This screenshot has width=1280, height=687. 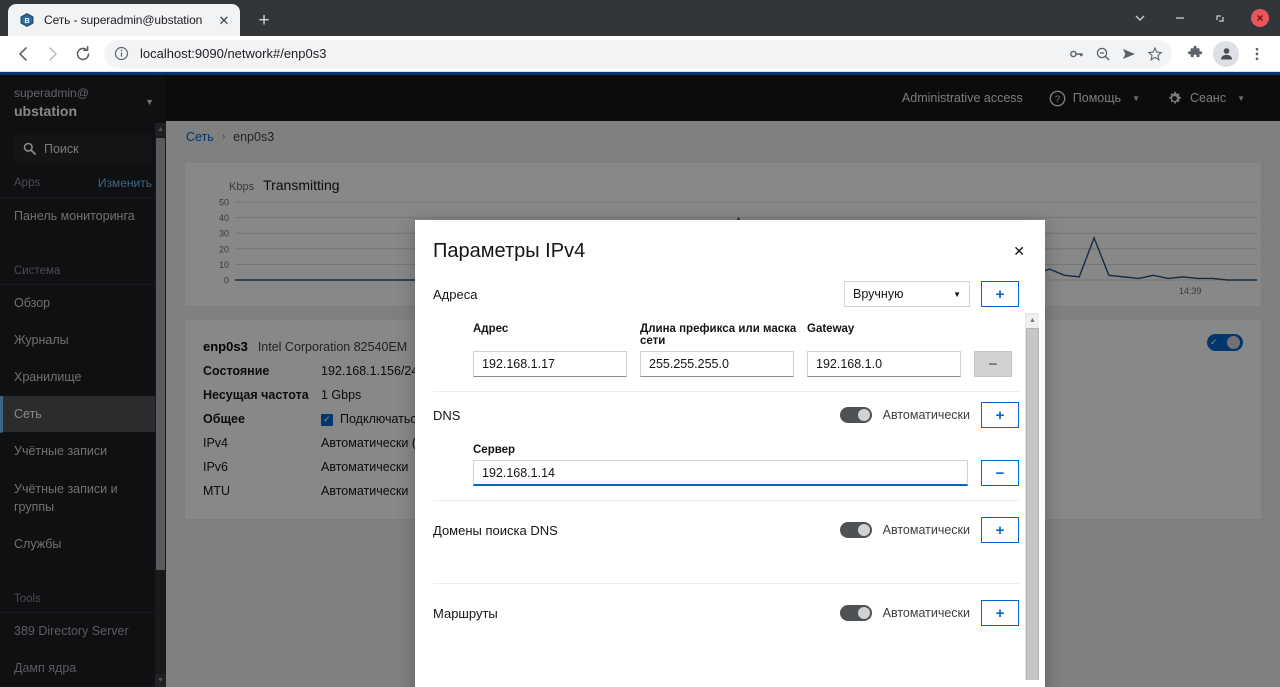 I want to click on administrative-access-button: Administrative access, so click(x=962, y=98).